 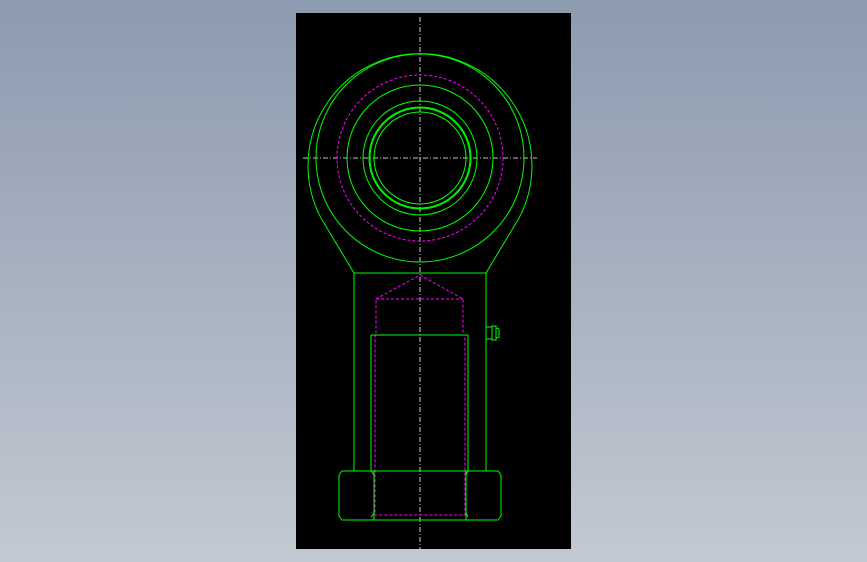 I want to click on eye-left-flank, so click(x=337, y=245).